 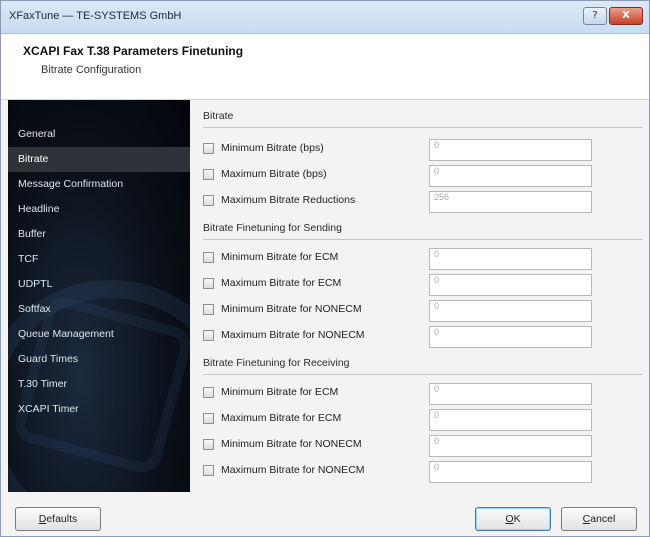 What do you see at coordinates (218, 116) in the screenshot?
I see `section-title-bitrate: Bitrate` at bounding box center [218, 116].